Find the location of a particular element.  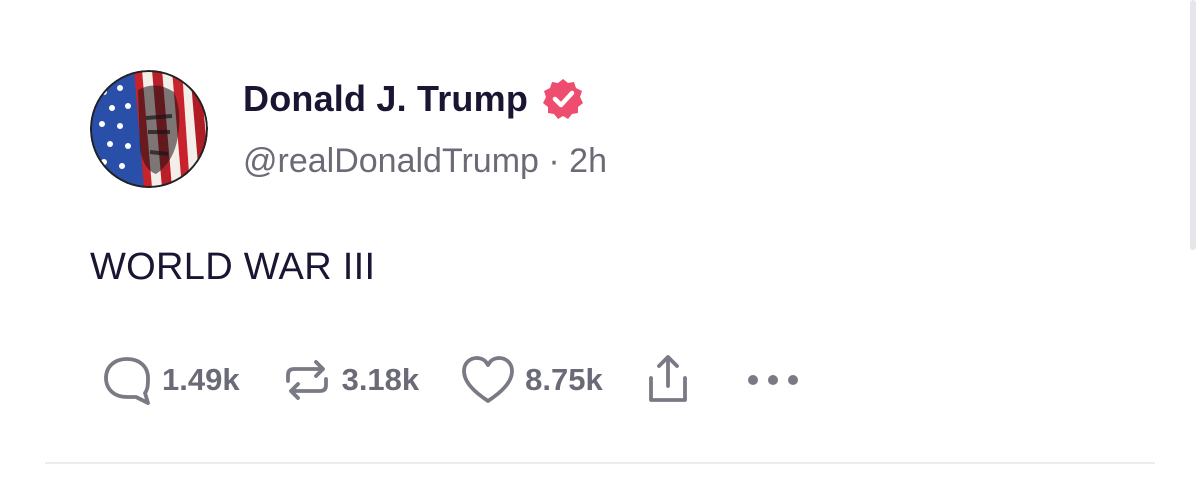

repost-arrows-icon is located at coordinates (307, 380).